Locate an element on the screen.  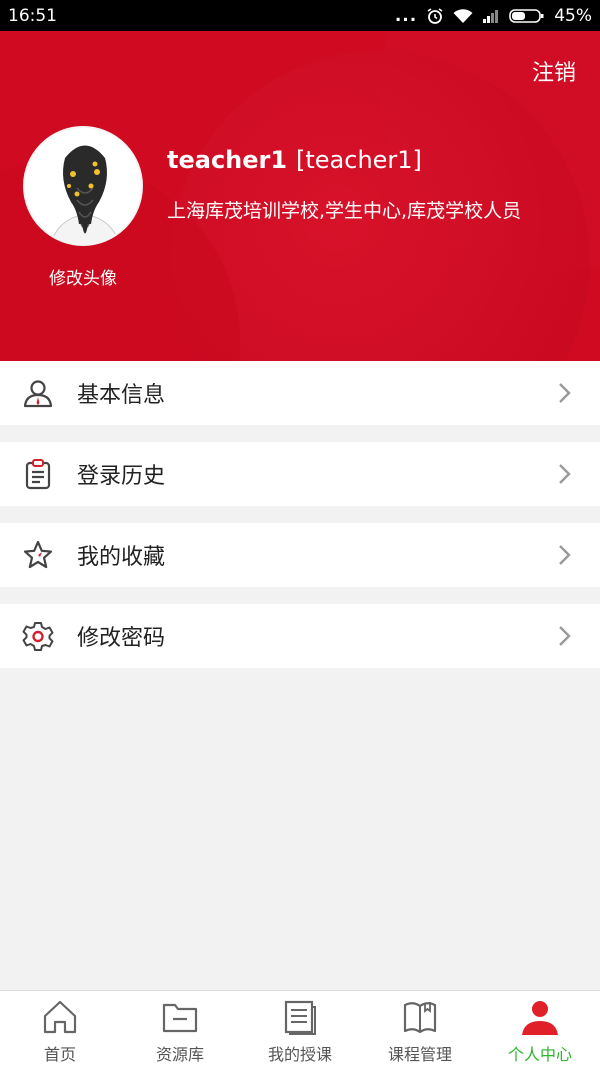
menu-item-login-history: 登录历史 is located at coordinates (300, 474).